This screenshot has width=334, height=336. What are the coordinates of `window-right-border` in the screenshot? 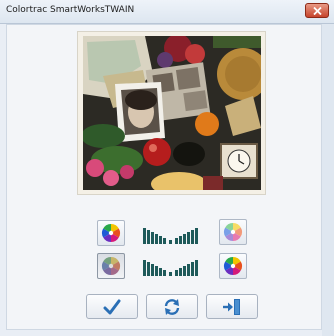 It's located at (328, 180).